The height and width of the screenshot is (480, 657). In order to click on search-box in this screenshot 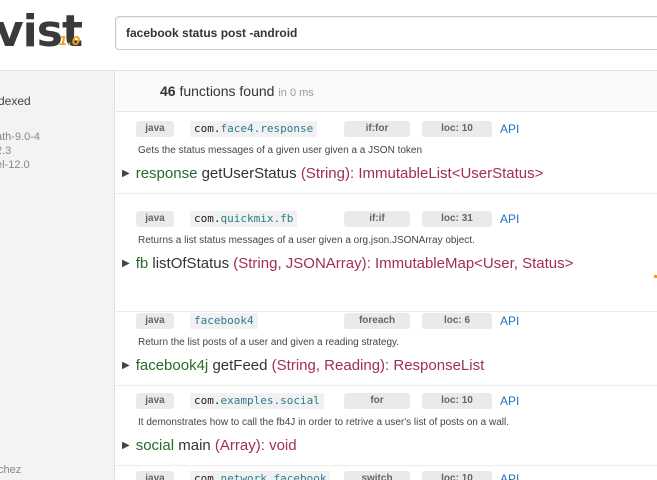, I will do `click(386, 33)`.